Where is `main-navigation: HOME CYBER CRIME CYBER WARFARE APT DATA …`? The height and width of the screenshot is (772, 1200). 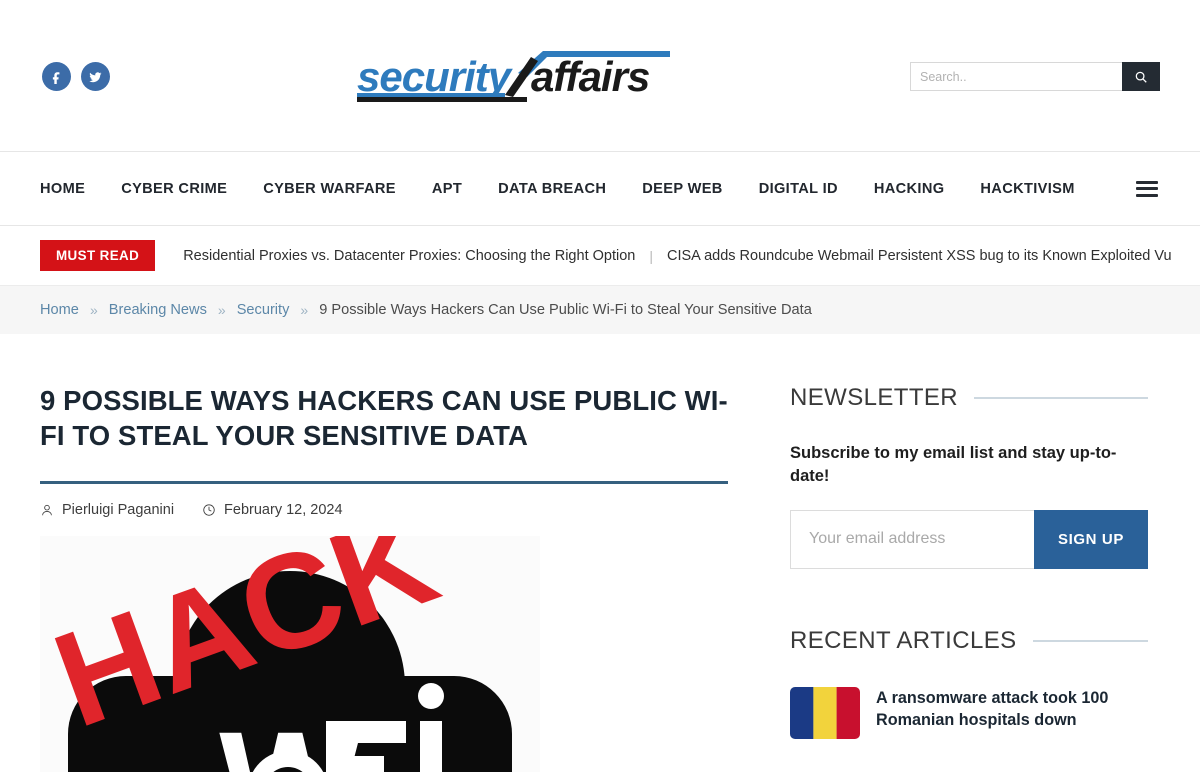 main-navigation: HOME CYBER CRIME CYBER WARFARE APT DATA … is located at coordinates (600, 189).